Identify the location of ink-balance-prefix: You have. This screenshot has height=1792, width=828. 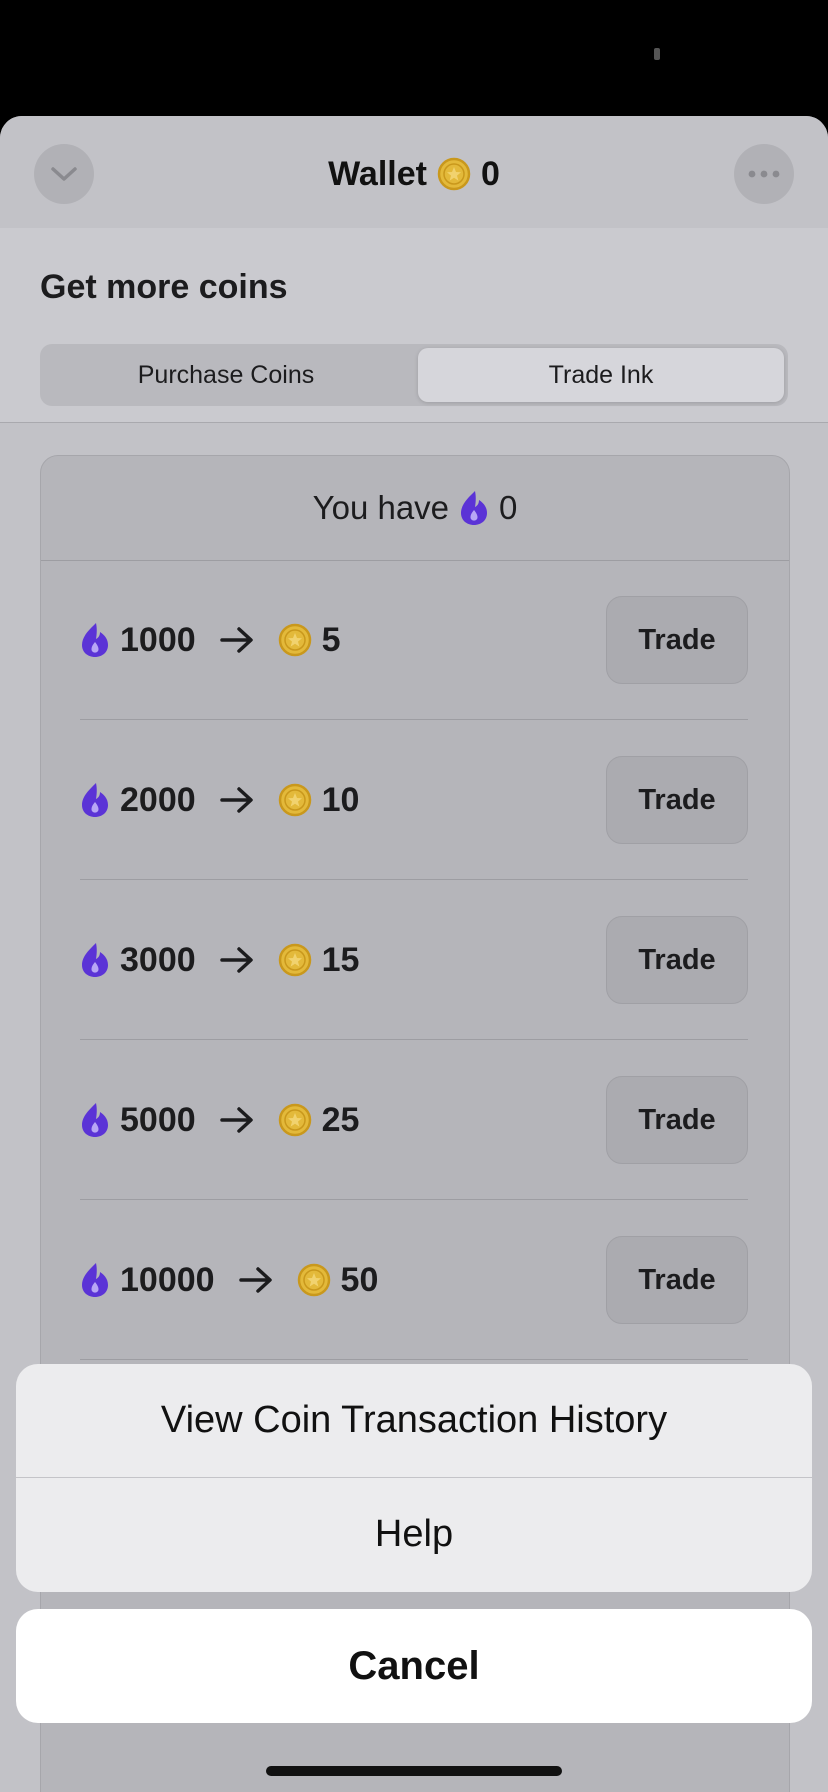
(381, 507).